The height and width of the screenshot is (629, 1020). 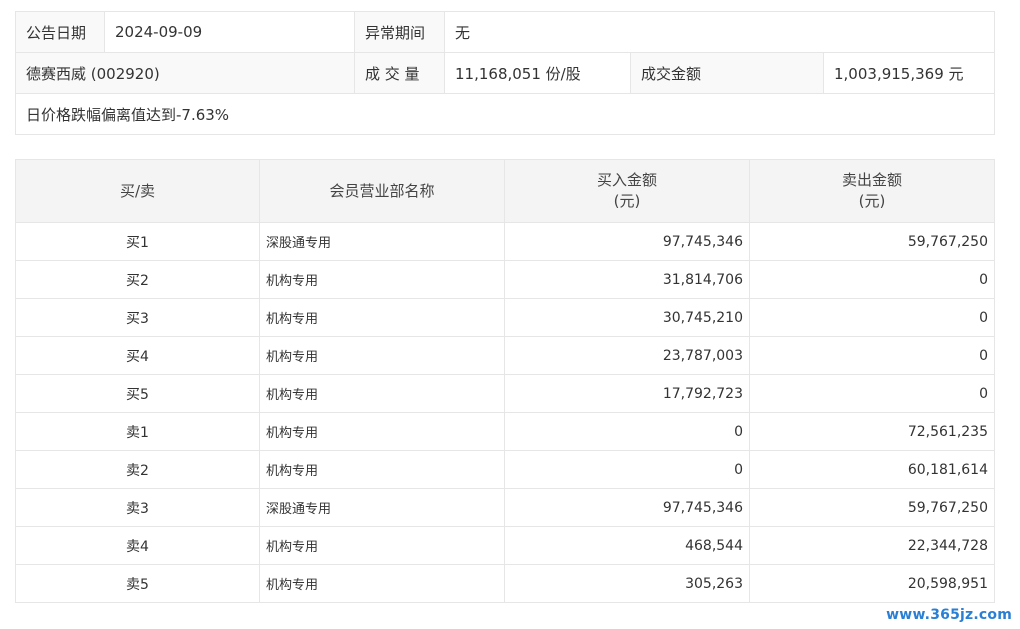 I want to click on row-sell: 22,344,728, so click(x=872, y=545).